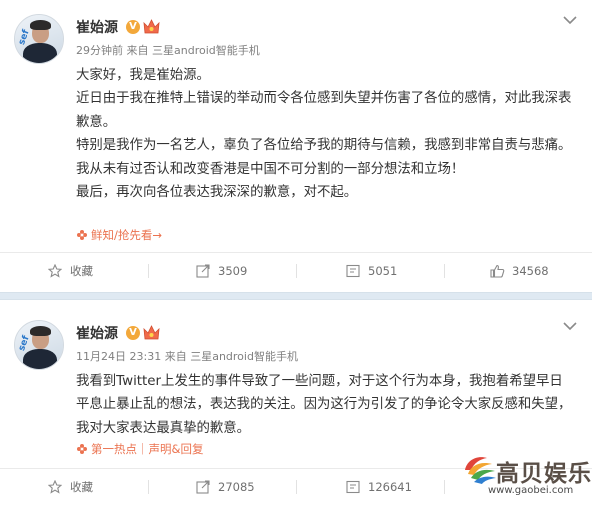 This screenshot has height=512, width=592. I want to click on watermark-logo-icon, so click(480, 470).